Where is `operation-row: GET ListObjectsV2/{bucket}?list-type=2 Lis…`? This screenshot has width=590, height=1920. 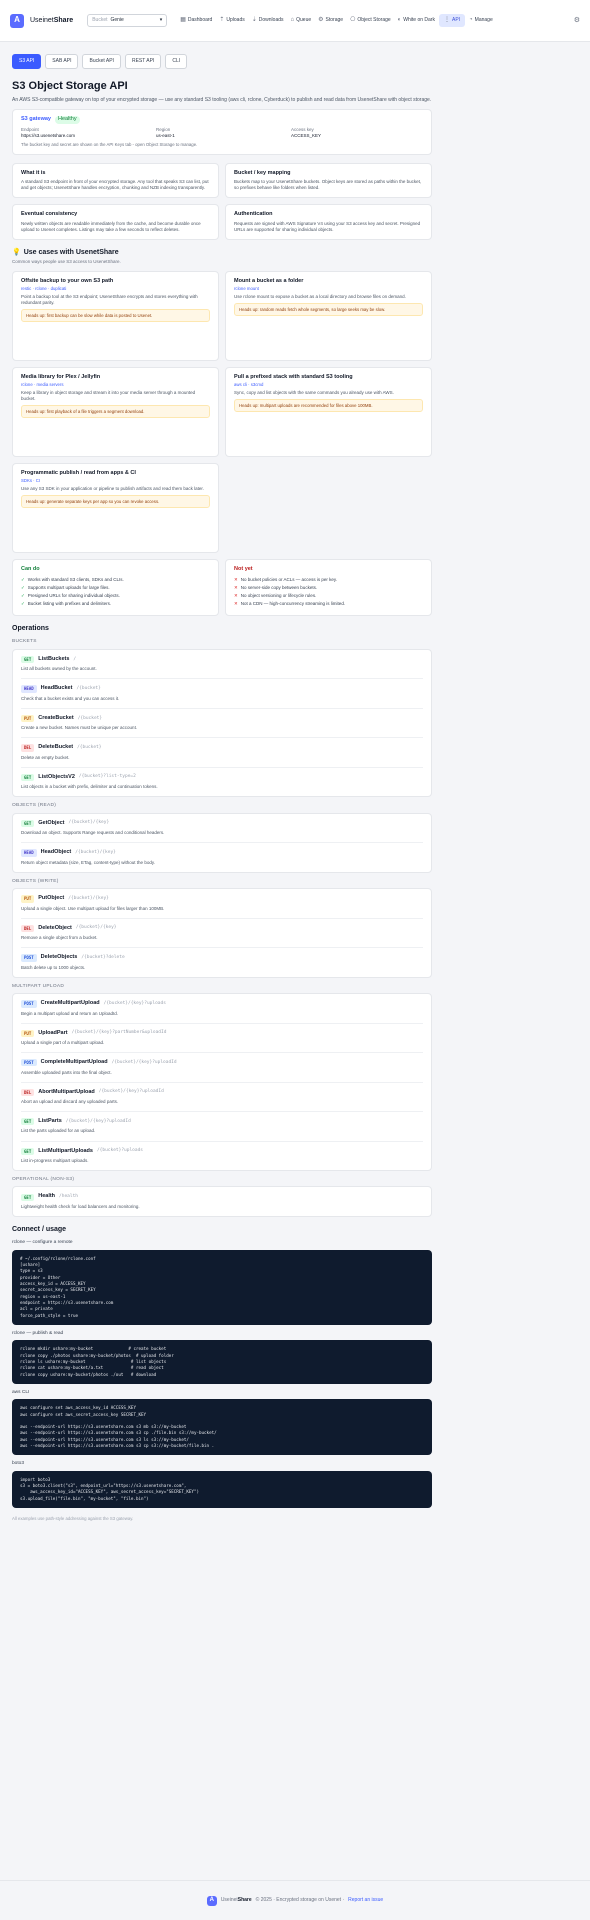 operation-row: GET ListObjectsV2/{bucket}?list-type=2 Lis… is located at coordinates (222, 782).